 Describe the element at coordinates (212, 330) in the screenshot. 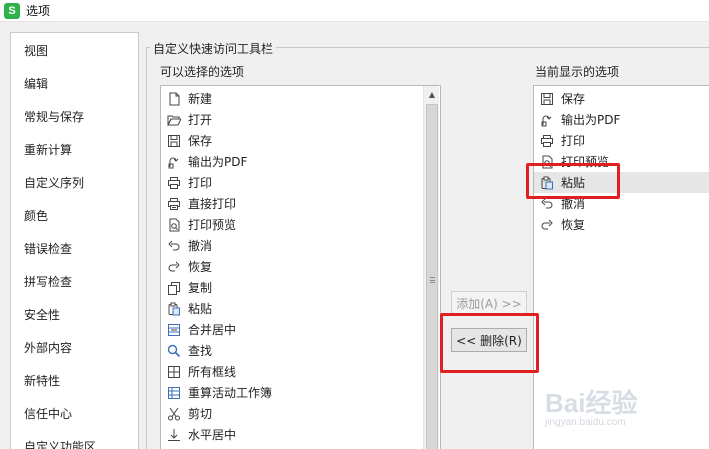

I see `list-item-label: 合并居中` at that location.